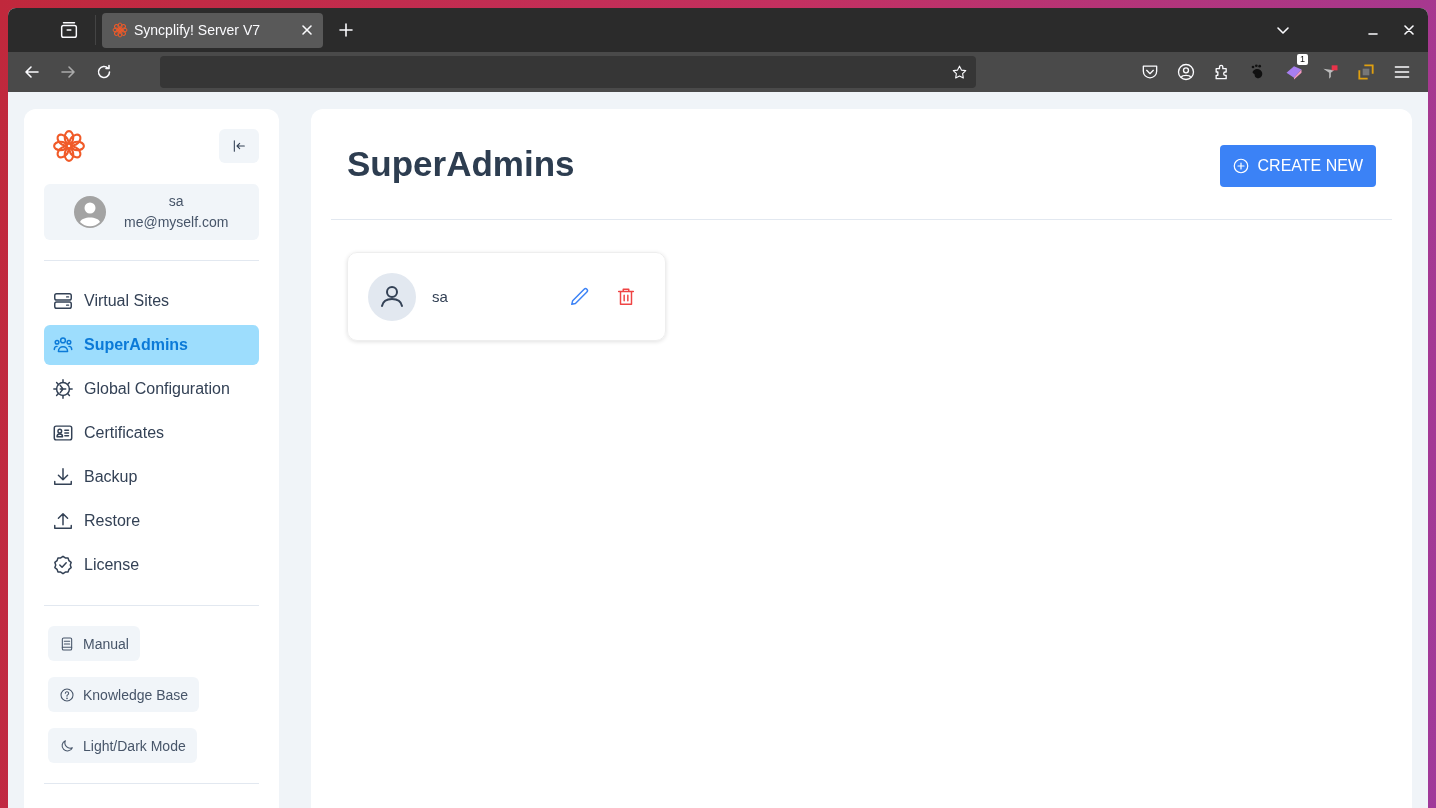 The image size is (1436, 808). Describe the element at coordinates (568, 72) in the screenshot. I see `address-field` at that location.